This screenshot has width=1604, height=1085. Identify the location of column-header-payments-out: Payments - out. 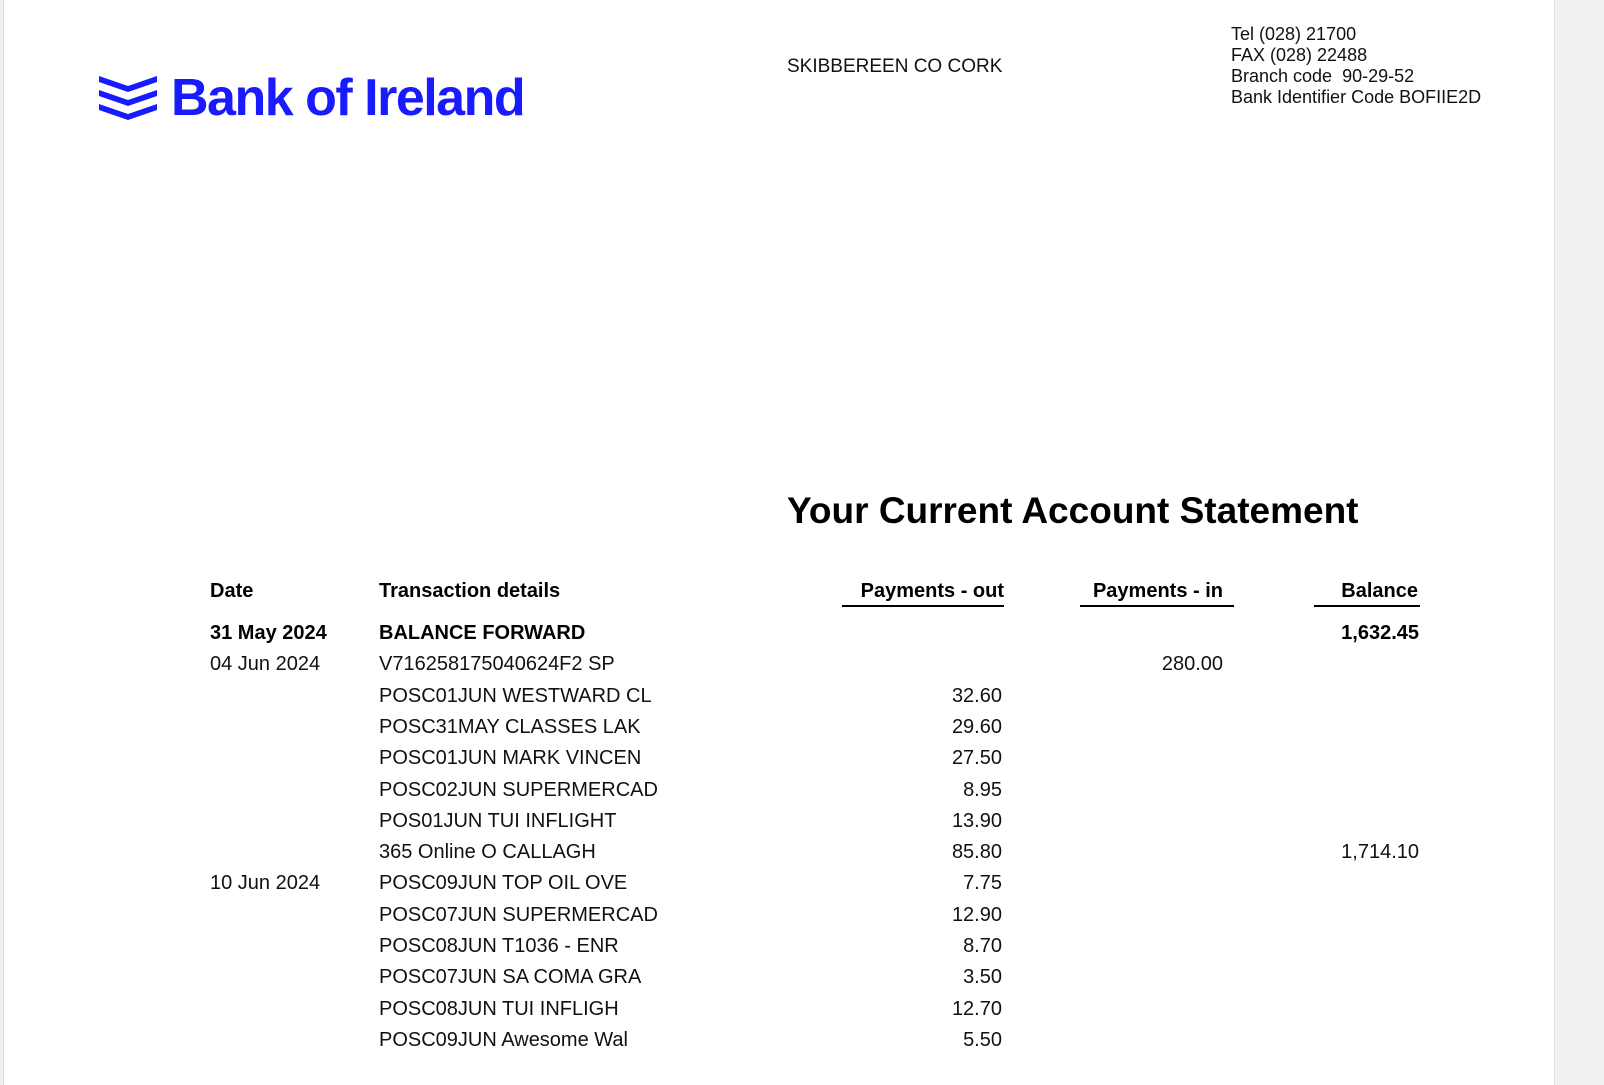
(923, 593).